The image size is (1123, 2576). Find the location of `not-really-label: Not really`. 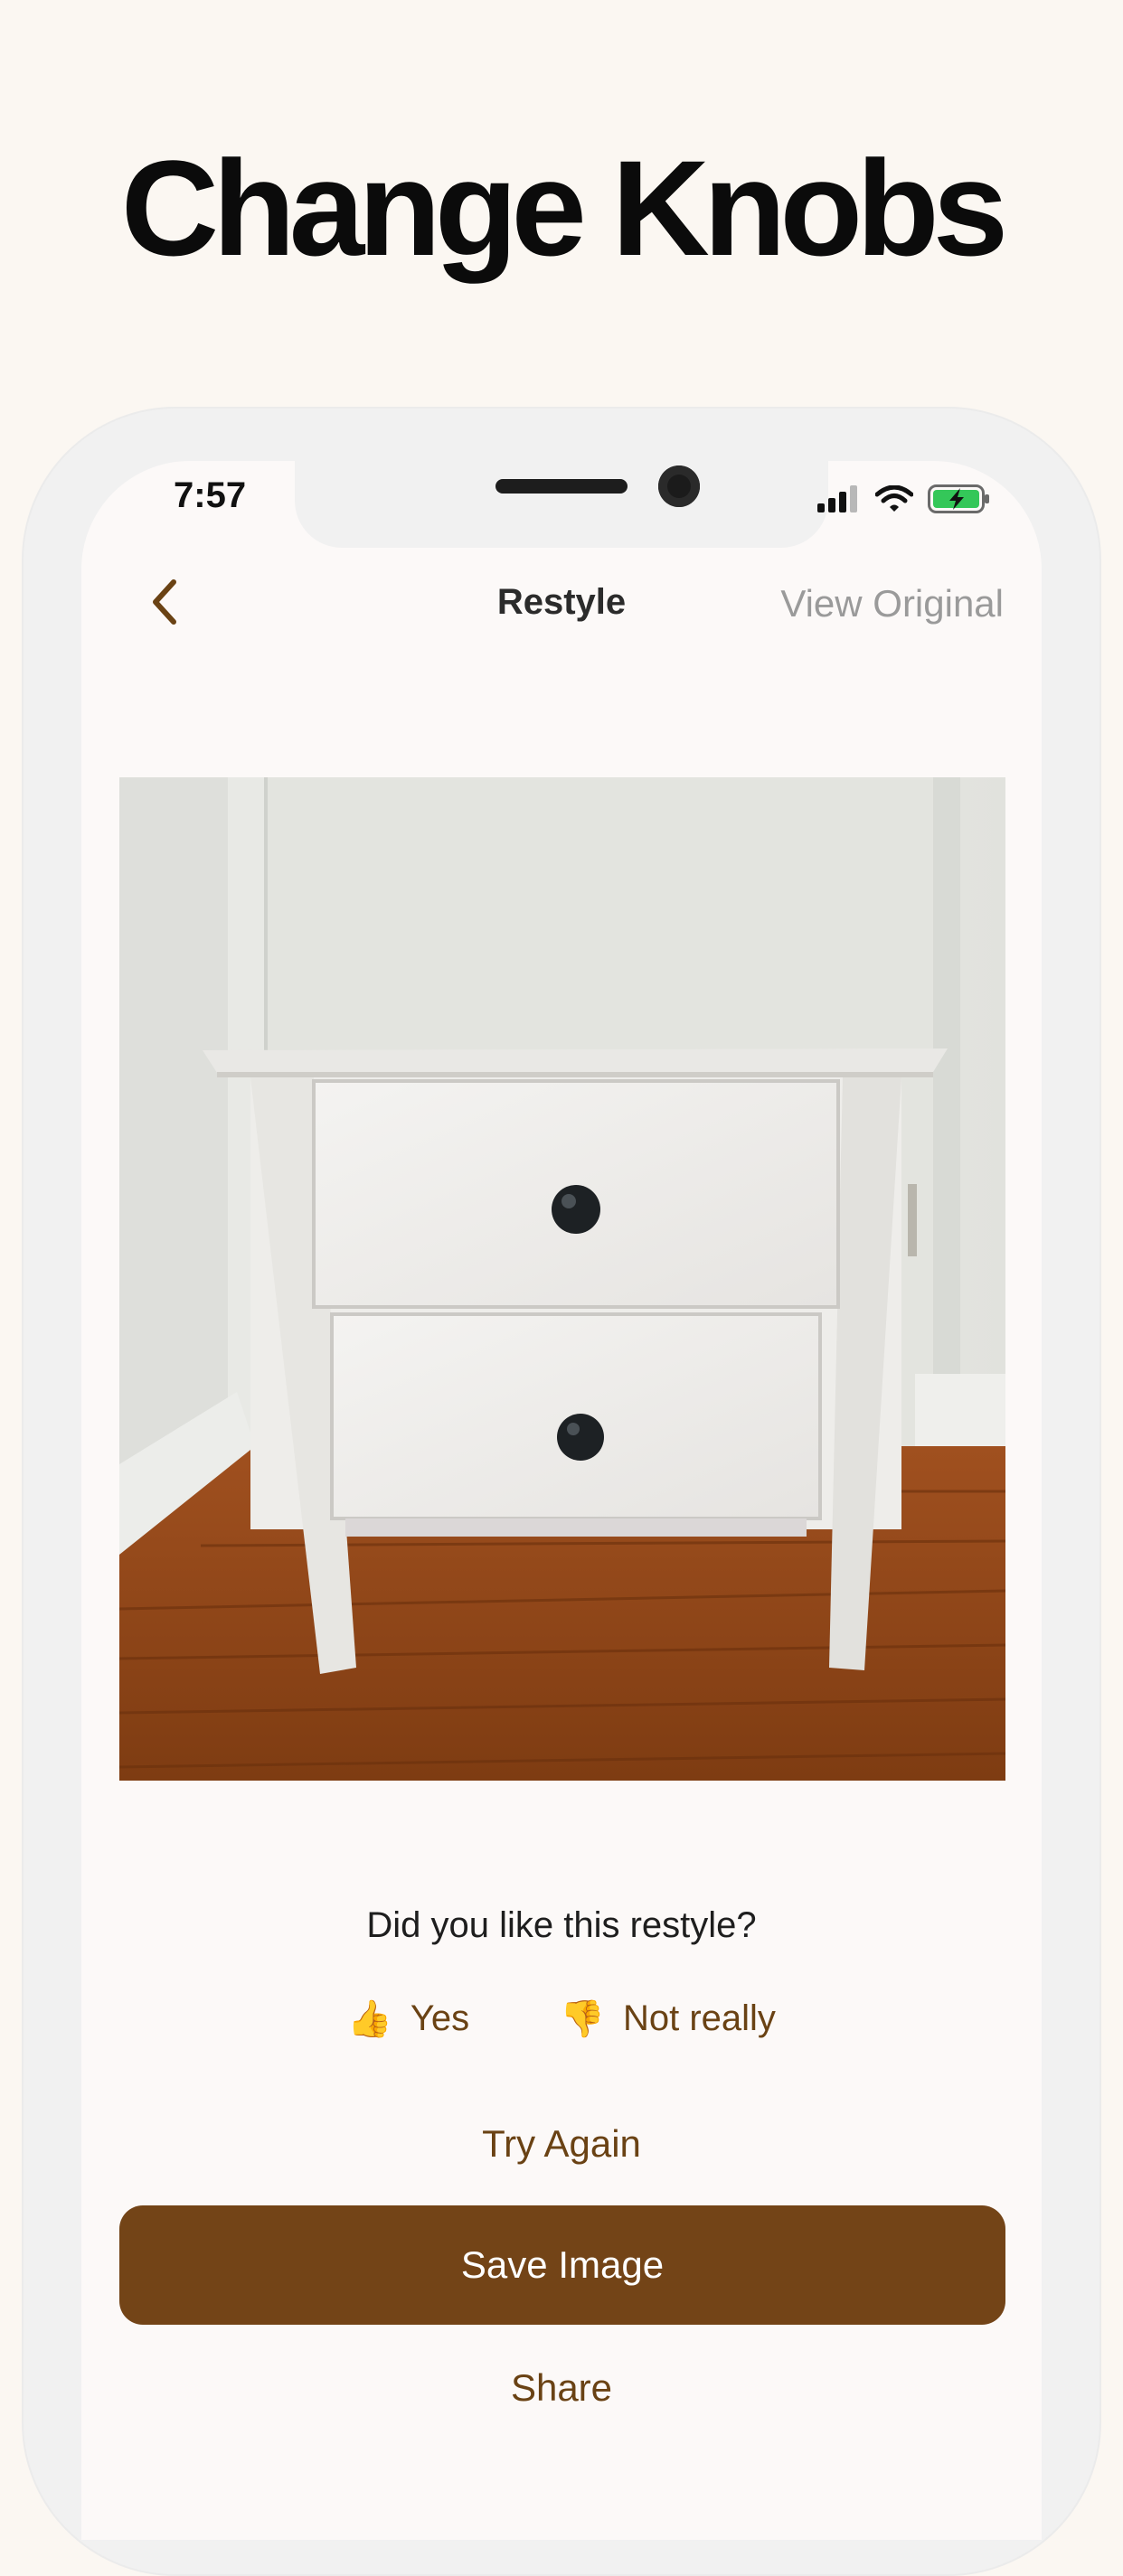

not-really-label: Not really is located at coordinates (699, 2018).